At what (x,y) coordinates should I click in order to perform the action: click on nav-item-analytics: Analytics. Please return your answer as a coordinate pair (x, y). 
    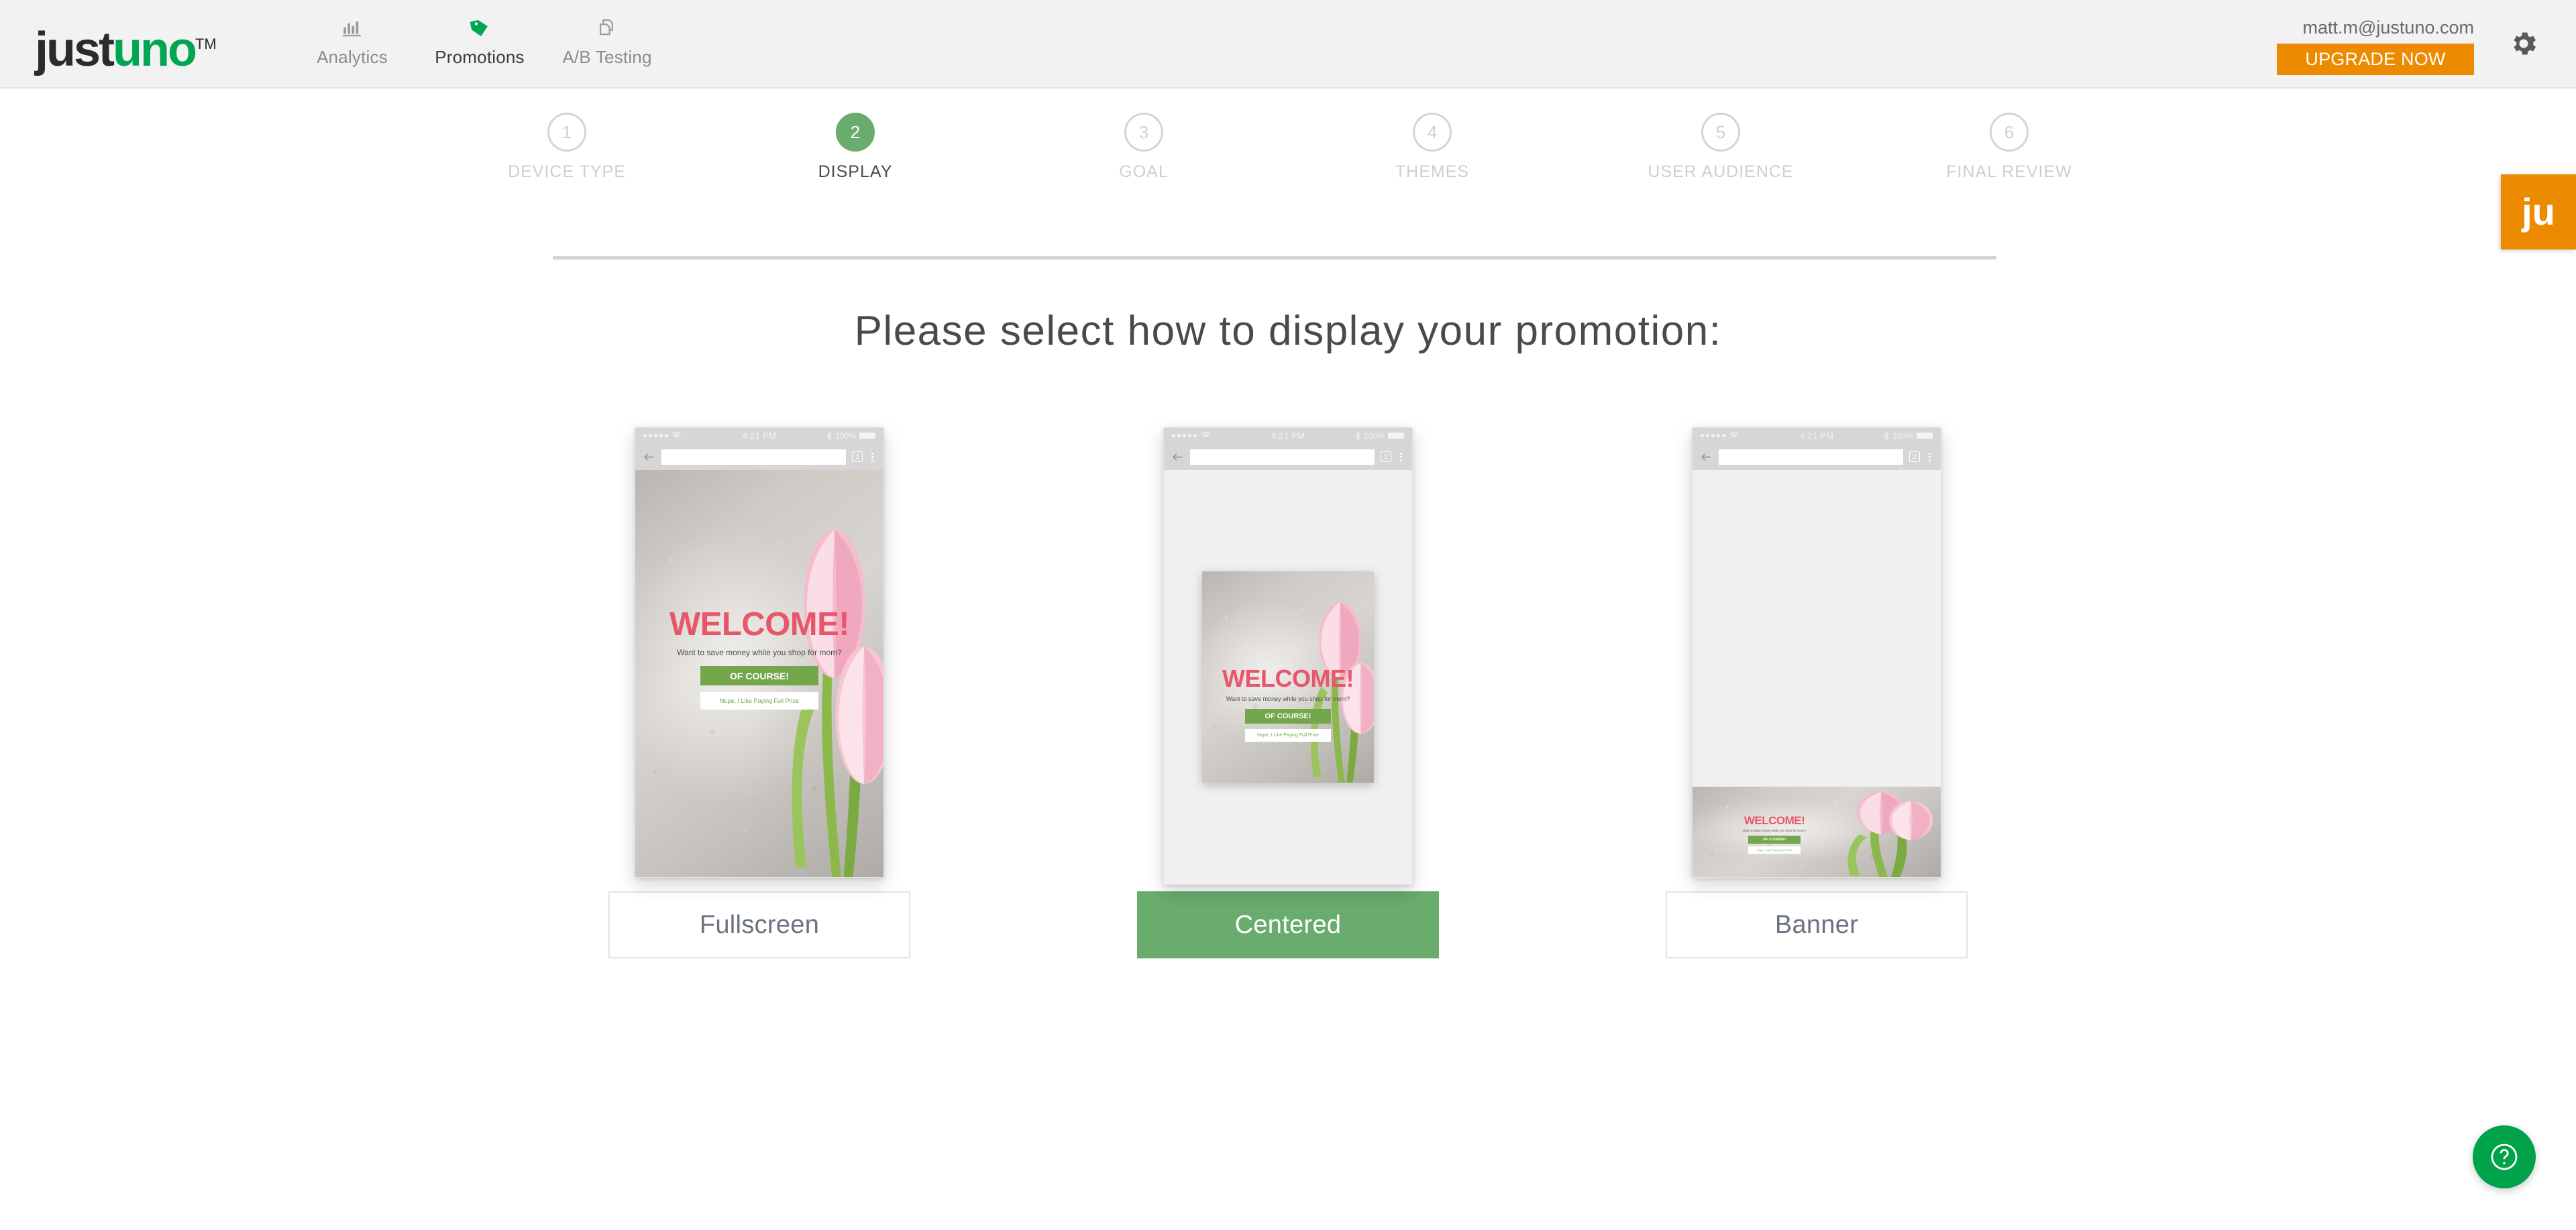
    Looking at the image, I should click on (352, 38).